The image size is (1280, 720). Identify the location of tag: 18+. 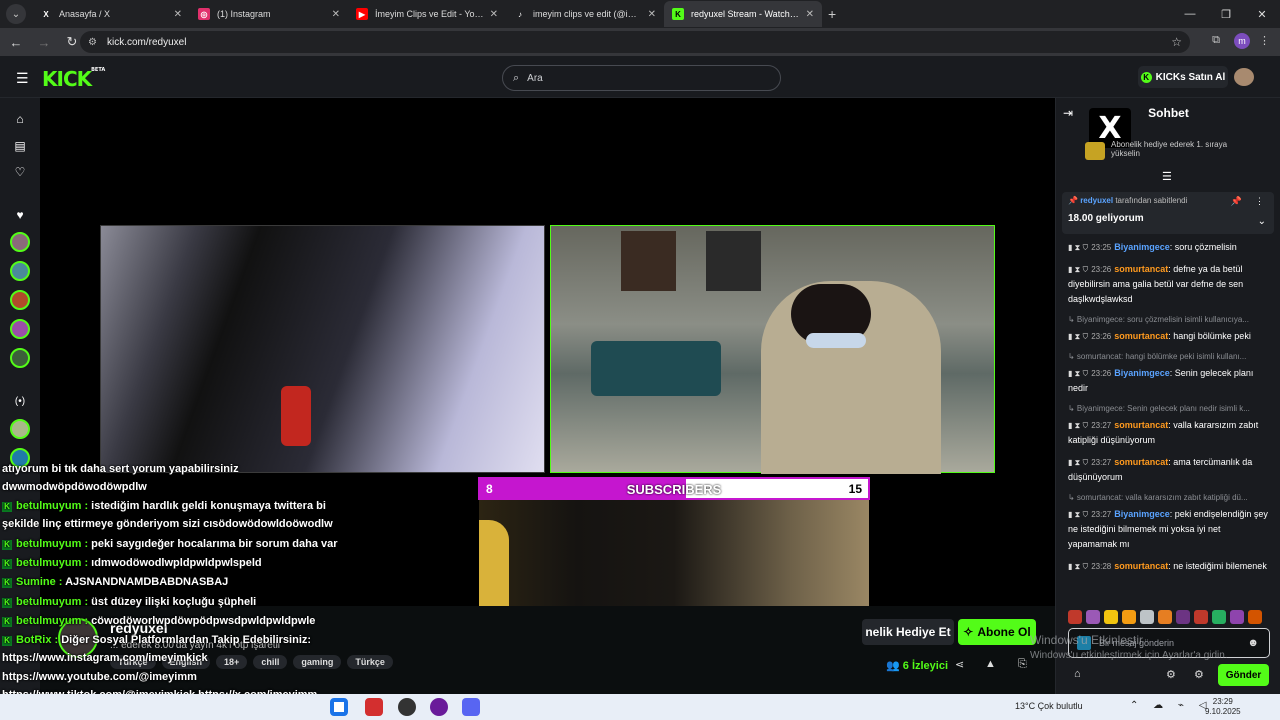
(232, 662).